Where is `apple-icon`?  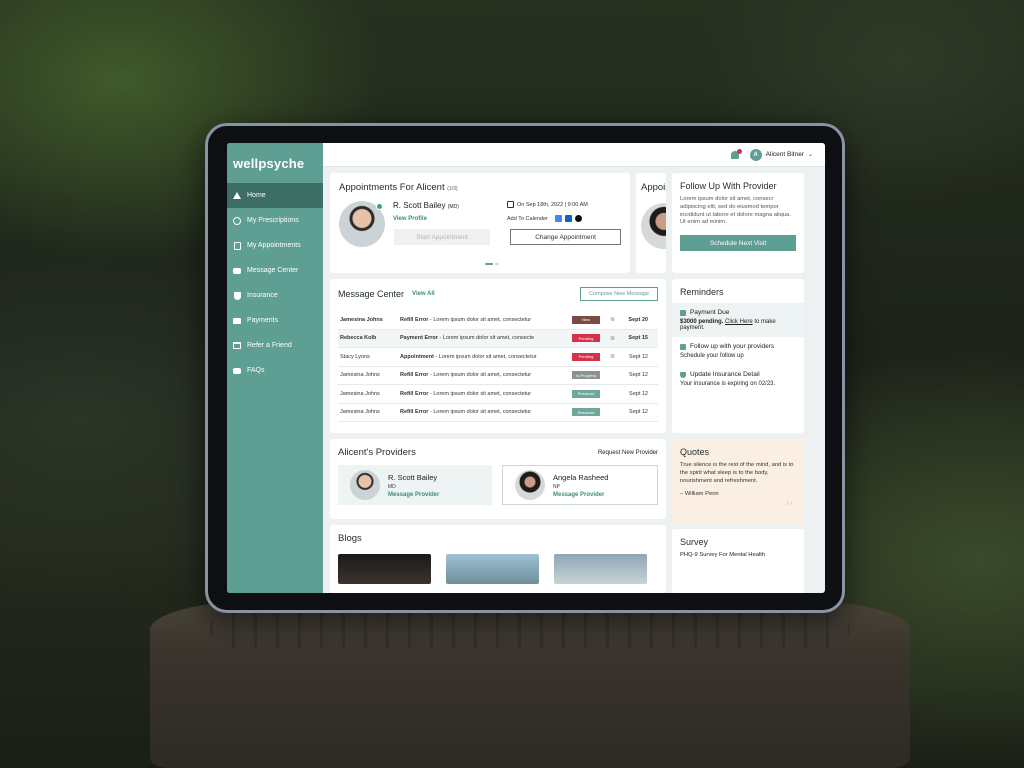 apple-icon is located at coordinates (578, 218).